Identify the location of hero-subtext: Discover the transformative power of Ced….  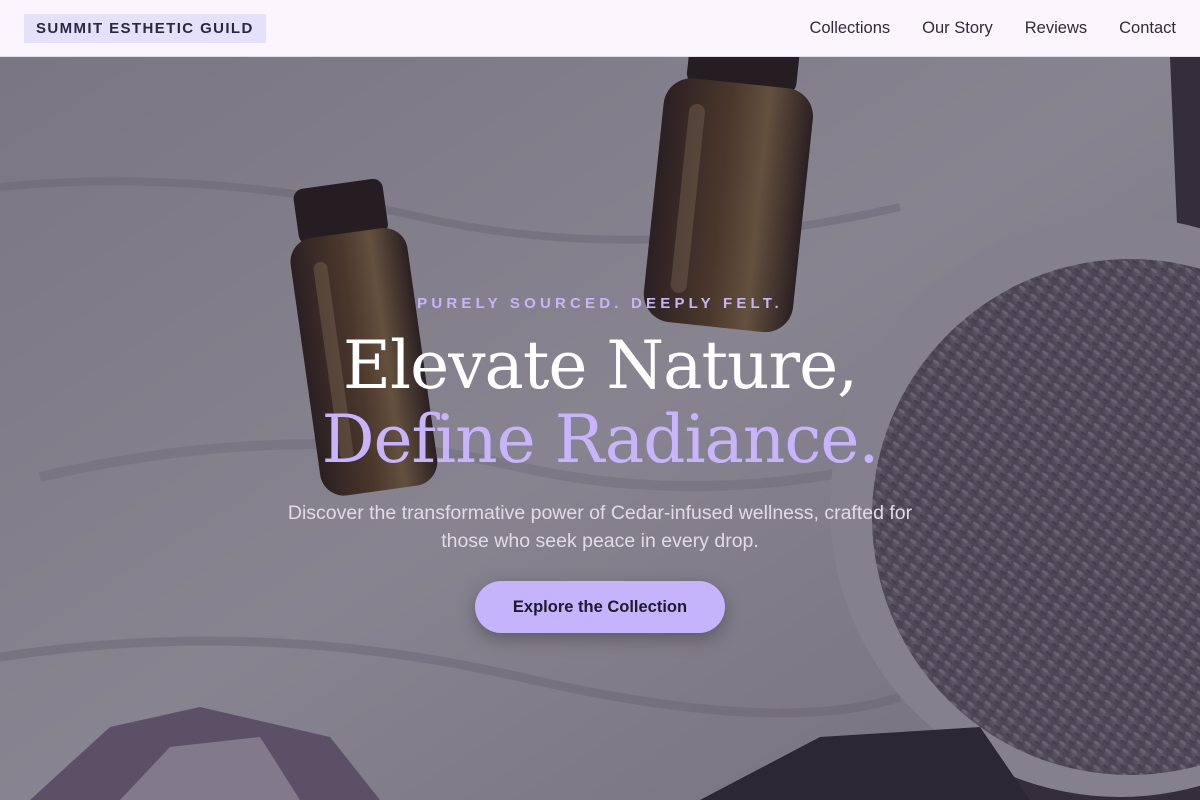
(600, 527).